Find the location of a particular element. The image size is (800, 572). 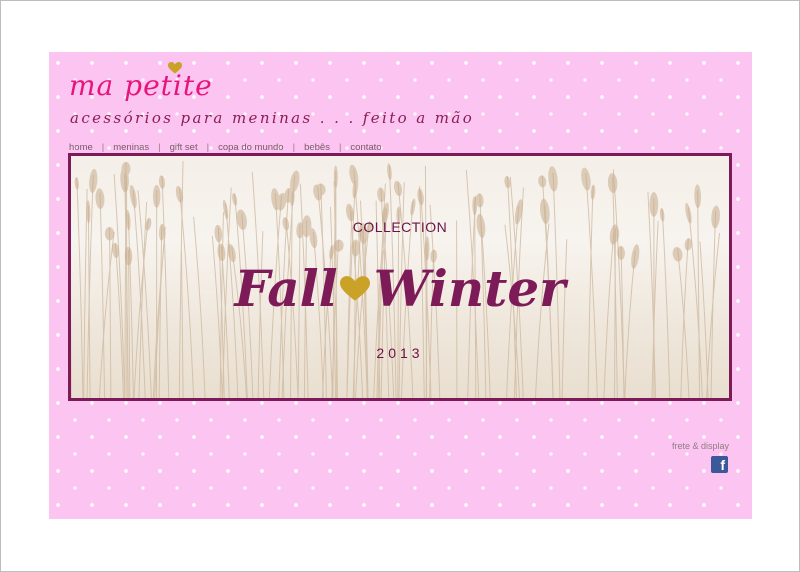

collection-year: 2013 is located at coordinates (400, 353).